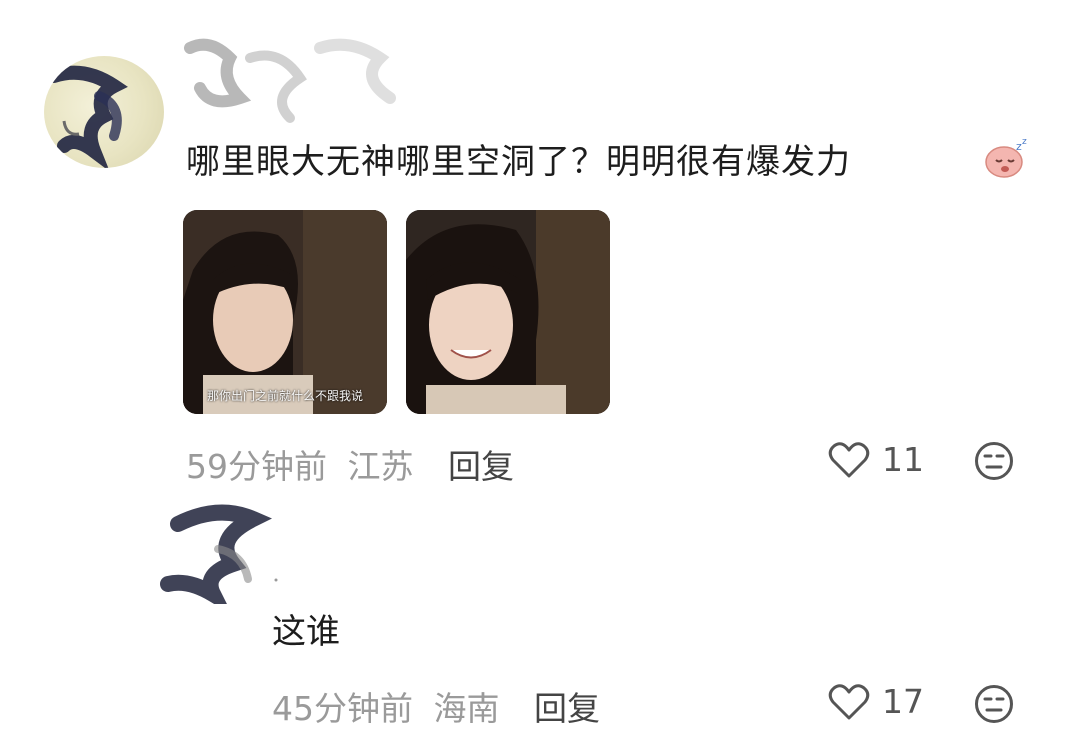  Describe the element at coordinates (342, 708) in the screenshot. I see `comment-time: 45分钟前` at that location.